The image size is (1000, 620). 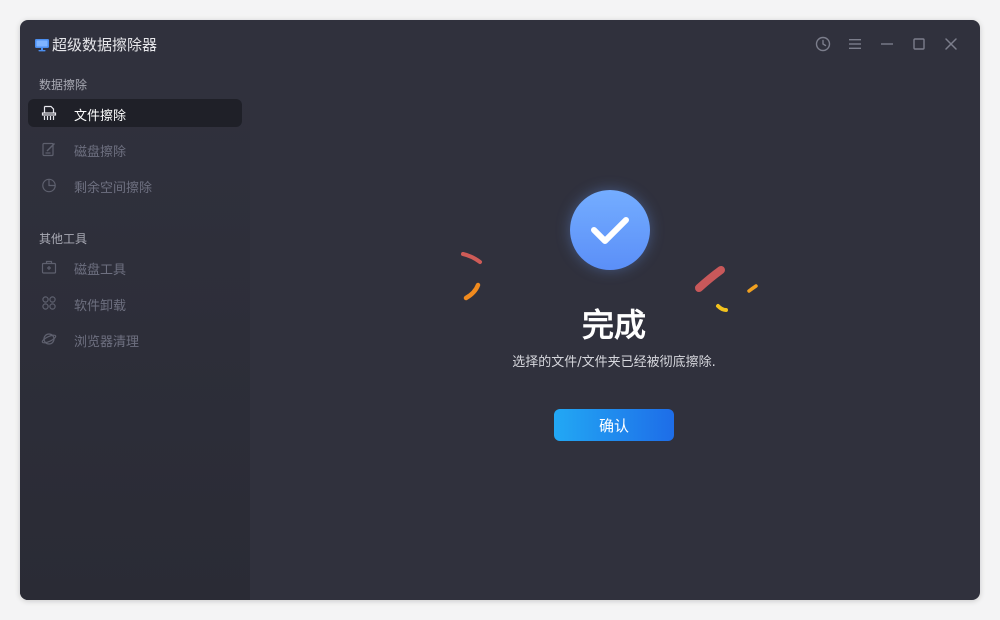 I want to click on confetti-decoration, so click(x=609, y=282).